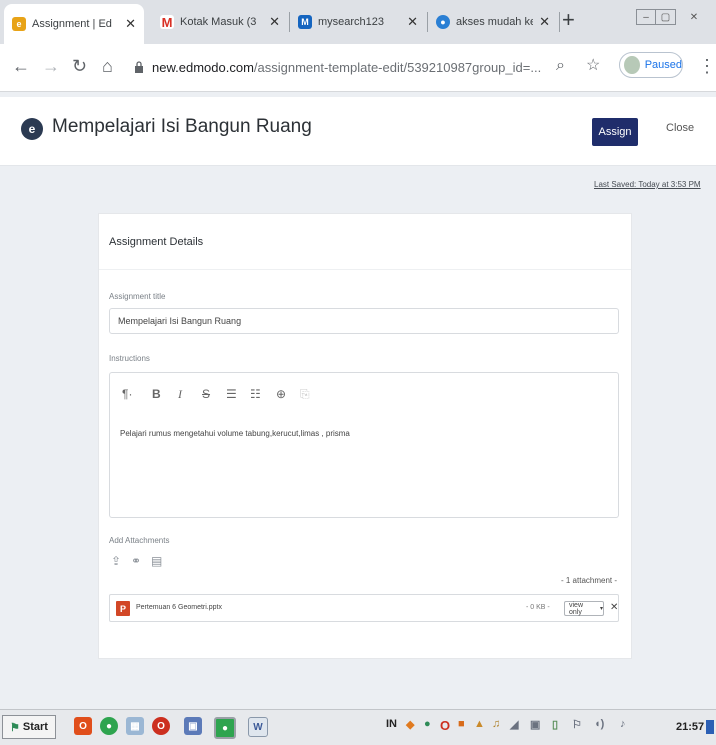 This screenshot has height=745, width=716. Describe the element at coordinates (646, 17) in the screenshot. I see `minimize-icon: –` at that location.